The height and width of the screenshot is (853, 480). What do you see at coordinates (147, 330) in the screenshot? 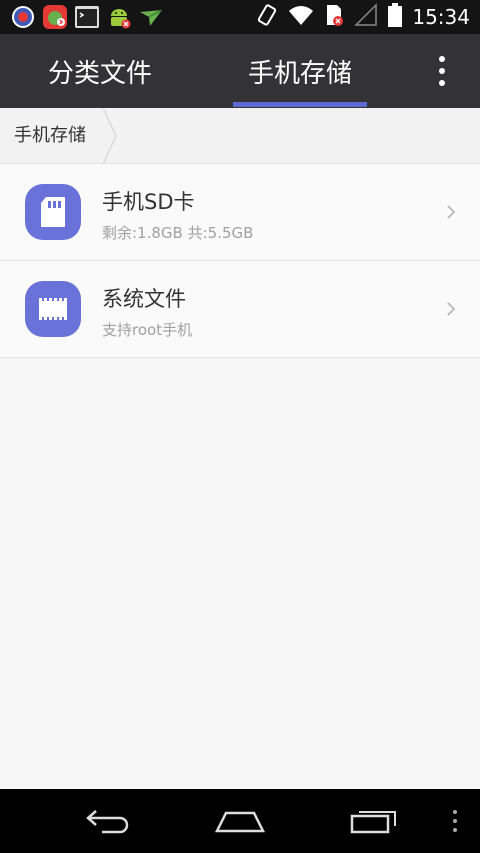
I see `item-subtitle: 支持root手机` at bounding box center [147, 330].